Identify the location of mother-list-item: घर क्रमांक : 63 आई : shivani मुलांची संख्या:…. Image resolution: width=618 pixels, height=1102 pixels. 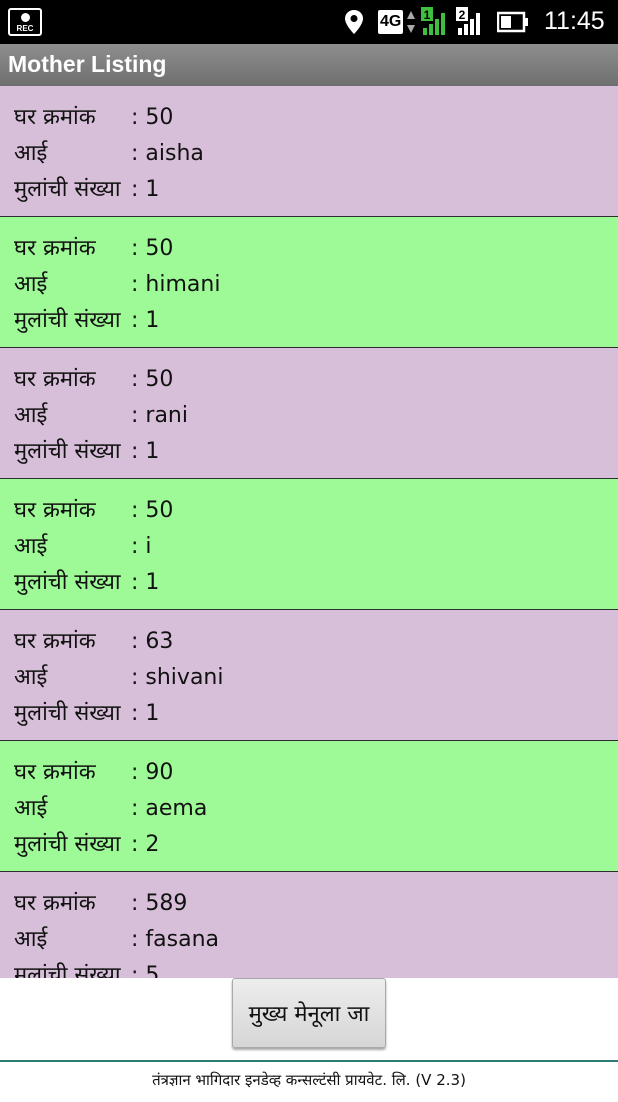
(309, 675).